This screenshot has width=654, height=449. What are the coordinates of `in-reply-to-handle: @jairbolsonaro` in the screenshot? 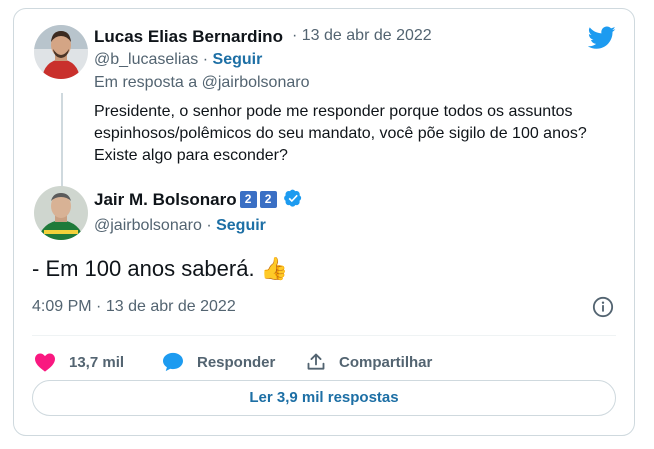 It's located at (256, 82).